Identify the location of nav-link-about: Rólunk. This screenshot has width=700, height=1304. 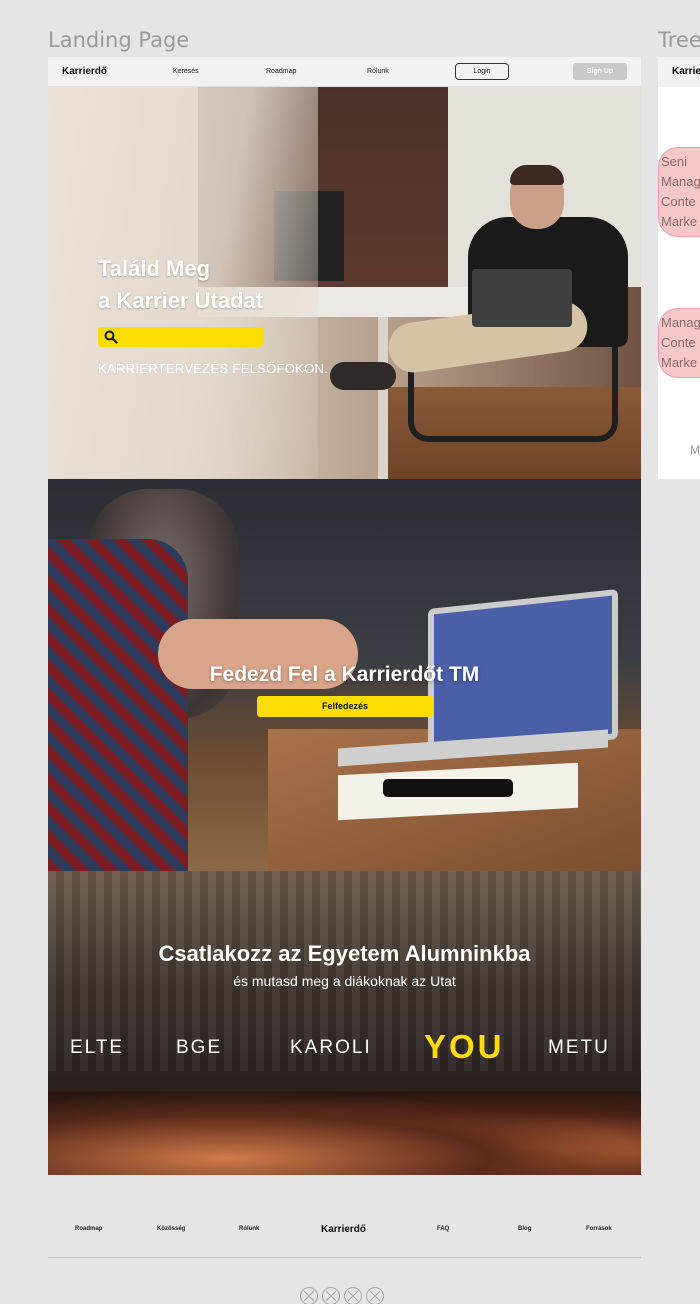
(378, 71).